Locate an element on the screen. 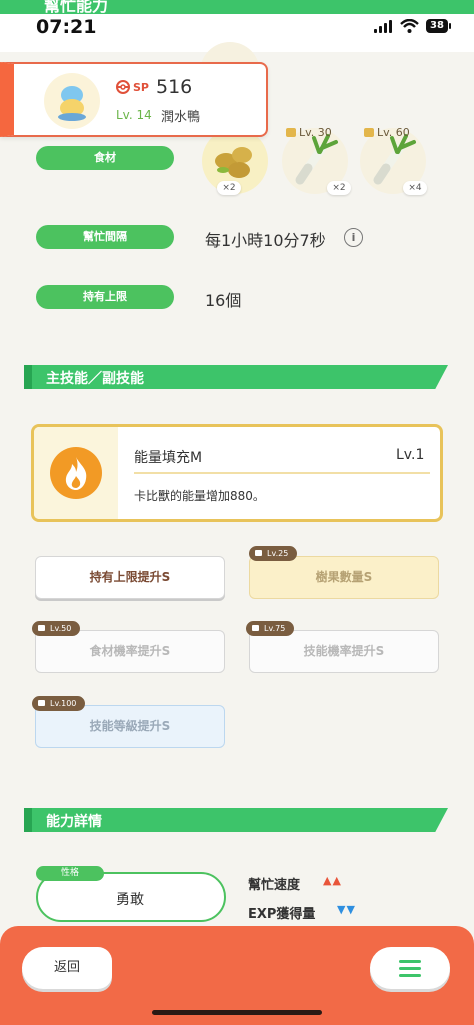  nature-tag: 性格 is located at coordinates (70, 873).